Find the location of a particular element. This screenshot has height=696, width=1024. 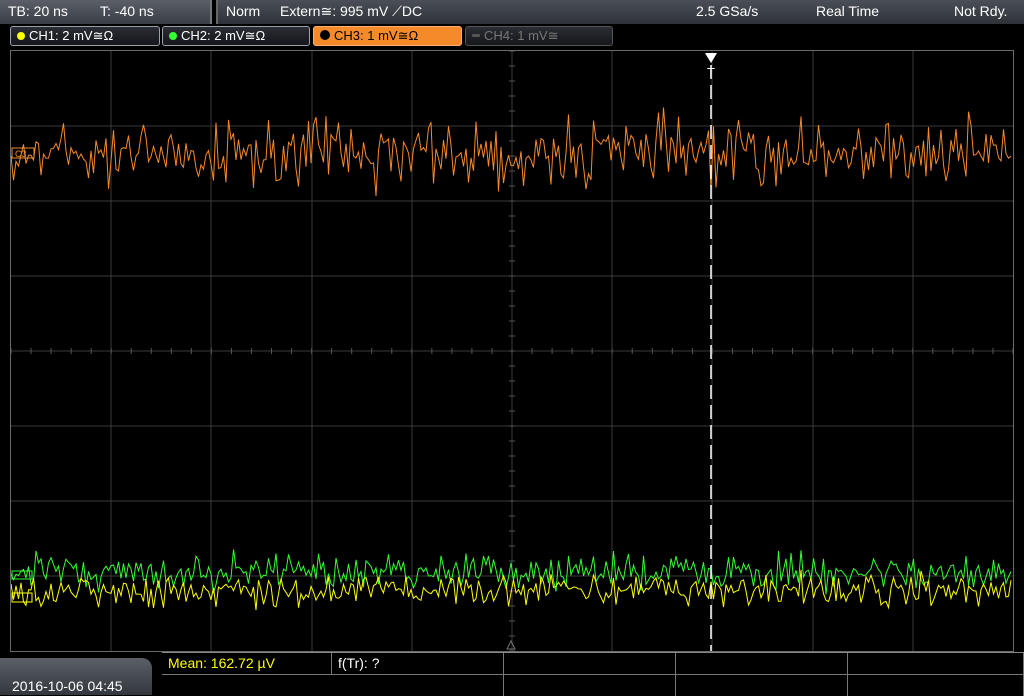

tab-channel-1: CH1: 2 mV≅Ω is located at coordinates (85, 36).